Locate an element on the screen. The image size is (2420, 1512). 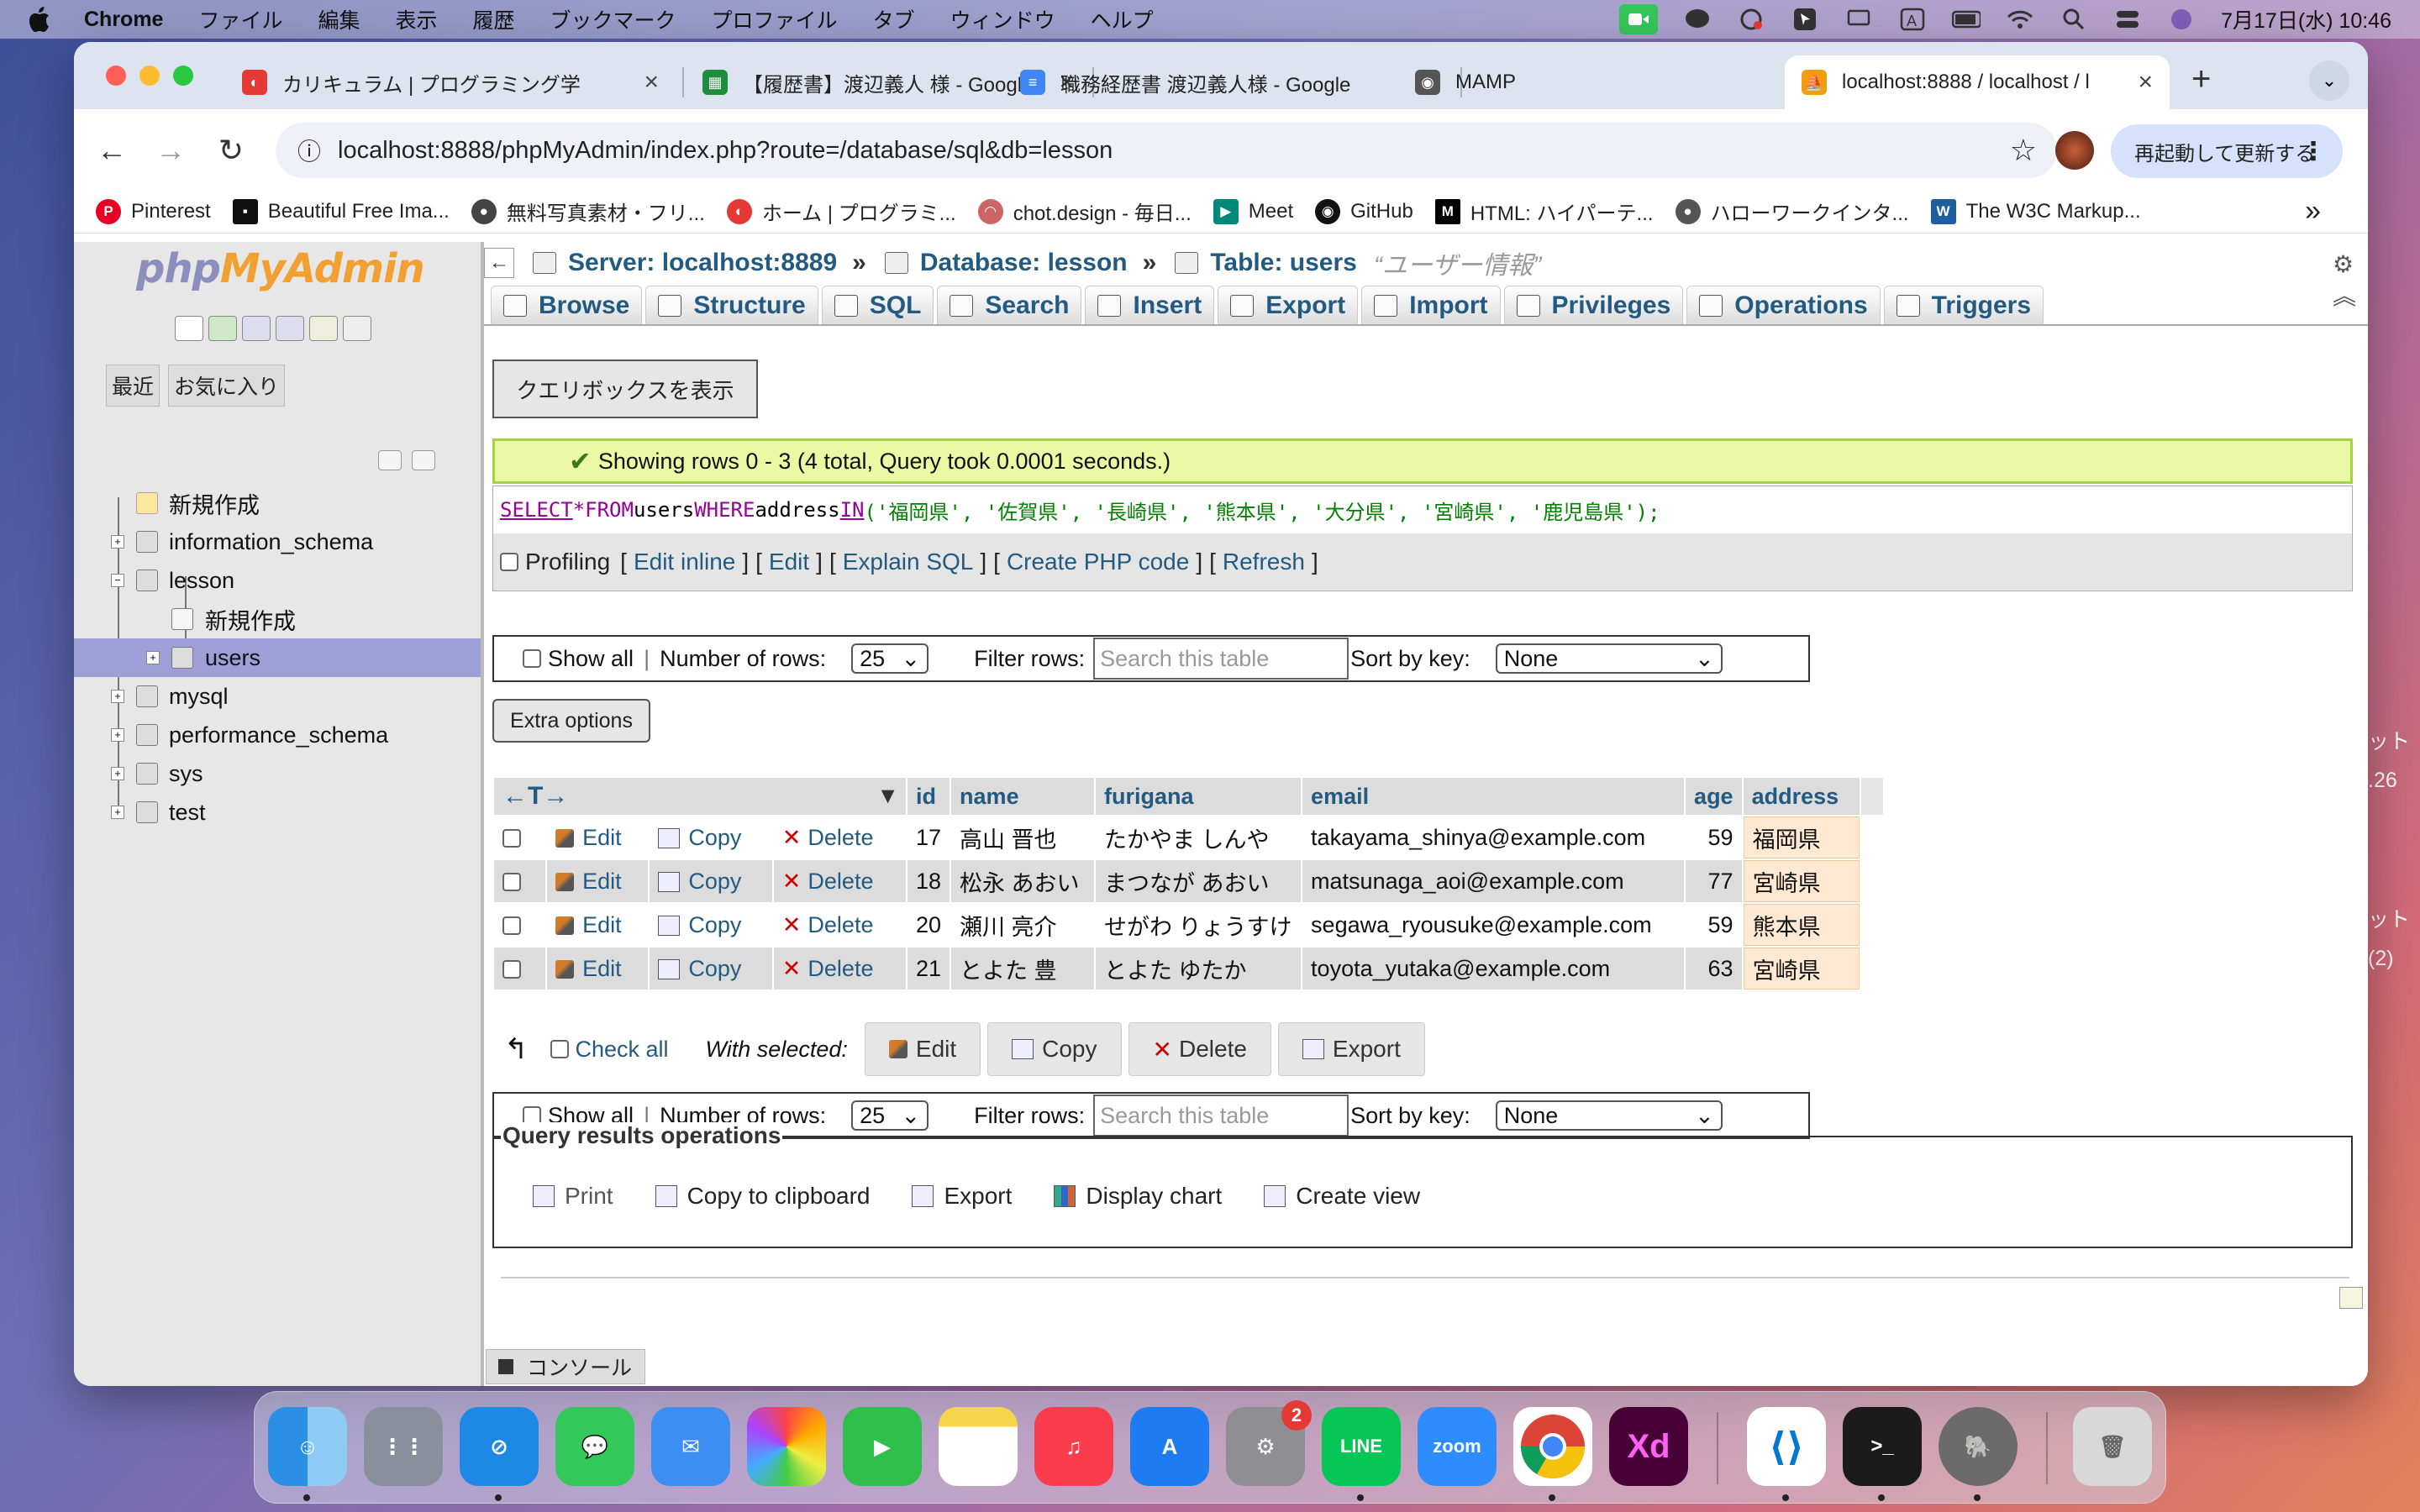
menubar-clock: 7月17日(水) 10:46 is located at coordinates (2306, 19).